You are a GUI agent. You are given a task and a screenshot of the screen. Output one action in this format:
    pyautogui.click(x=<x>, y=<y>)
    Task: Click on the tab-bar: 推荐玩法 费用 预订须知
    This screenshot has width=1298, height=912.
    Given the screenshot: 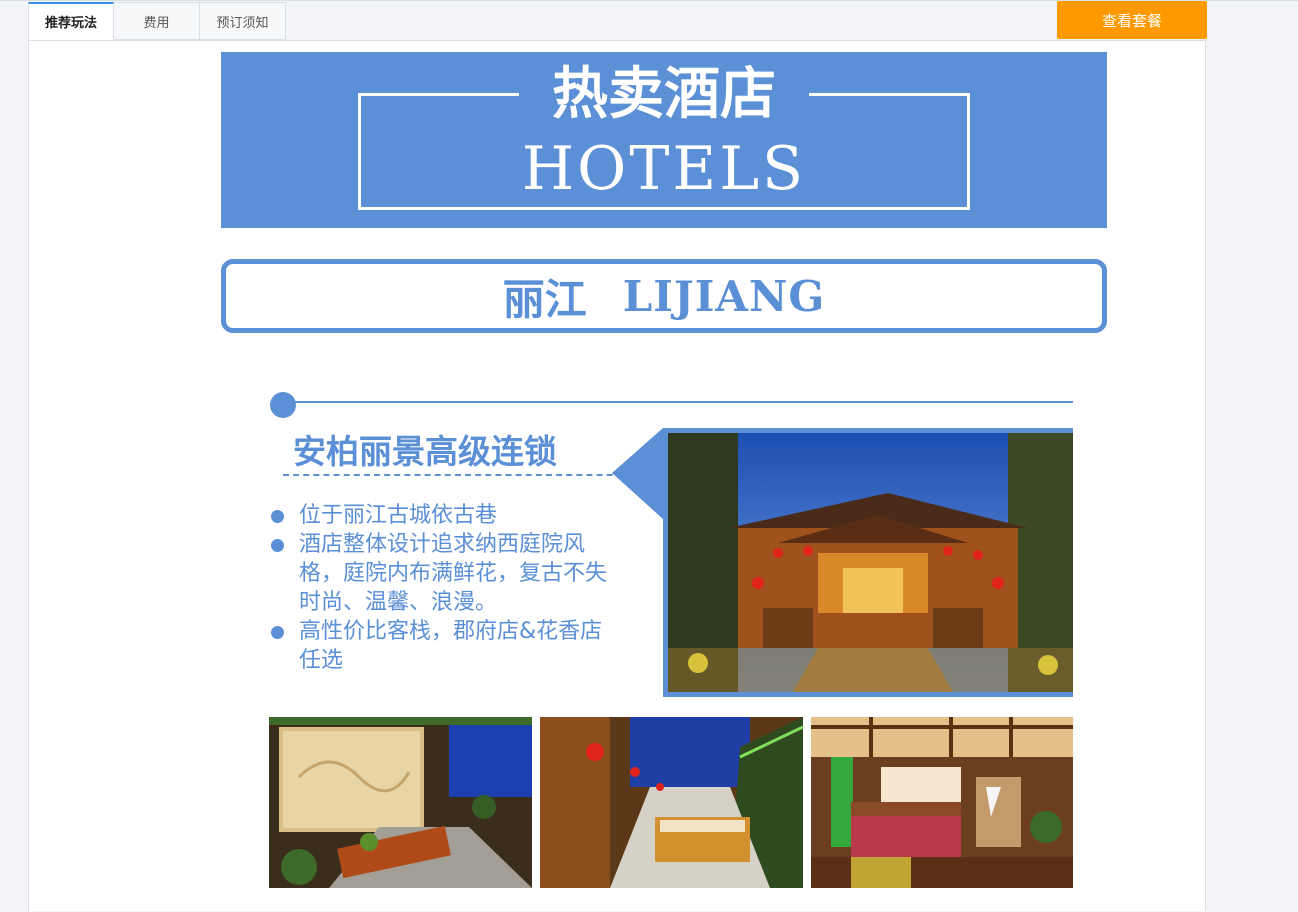 What is the action you would take?
    pyautogui.click(x=157, y=21)
    